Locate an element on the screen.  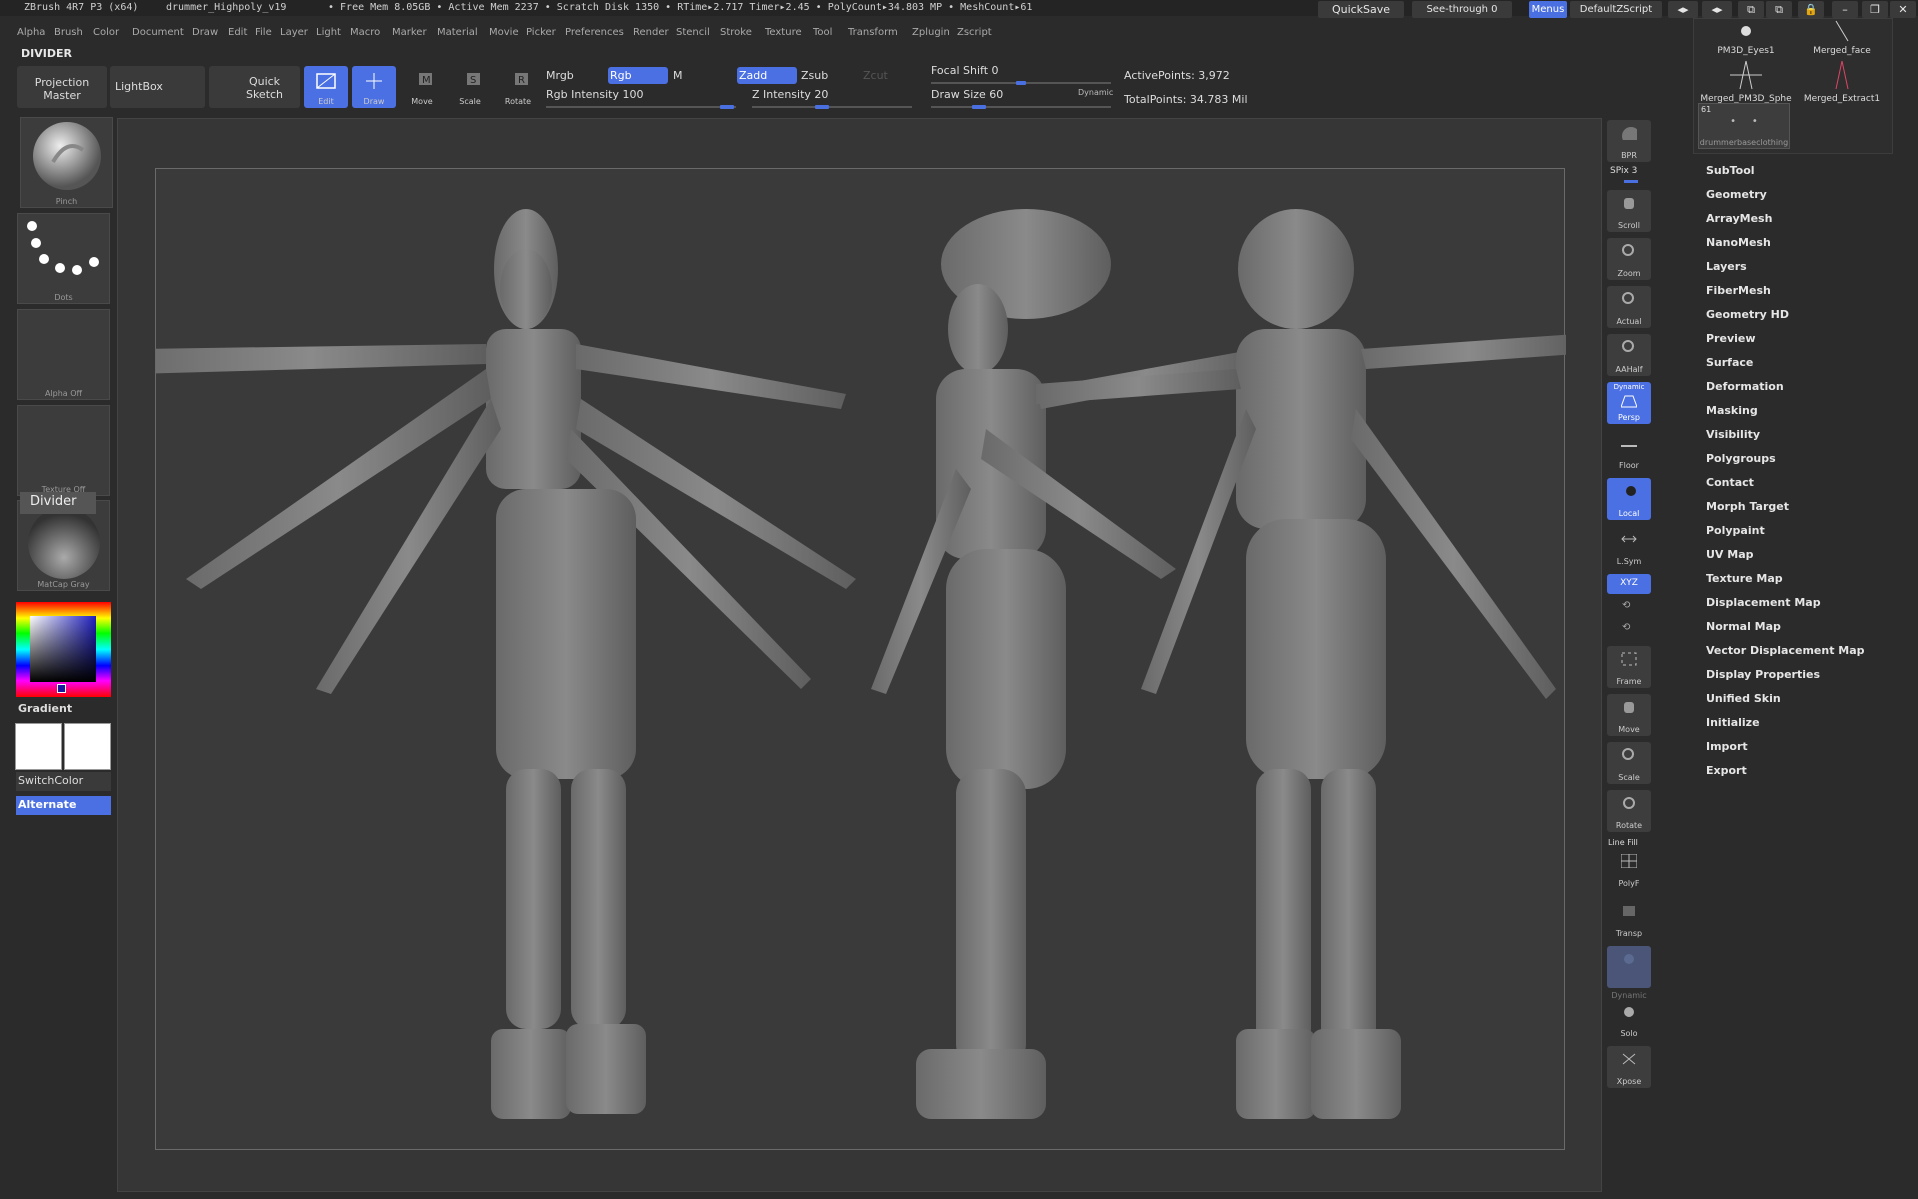
rotate-button: R Rotate is located at coordinates (518, 87).